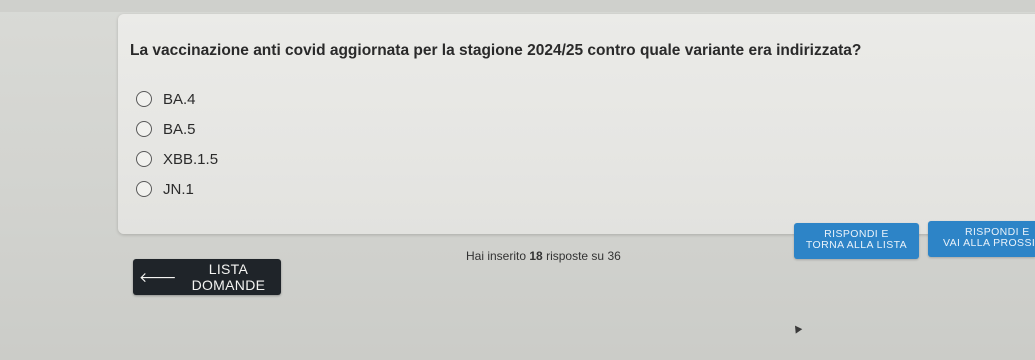 This screenshot has width=1035, height=360. What do you see at coordinates (575, 256) in the screenshot?
I see `progress-middle: risposte su` at bounding box center [575, 256].